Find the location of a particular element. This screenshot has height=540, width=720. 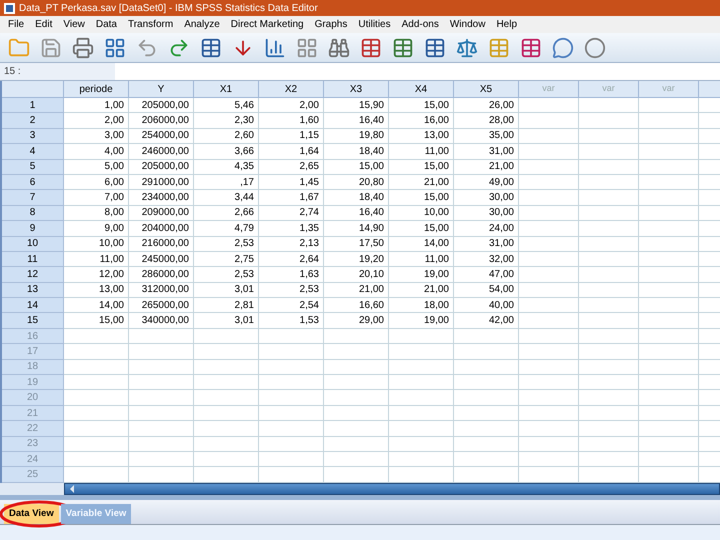

column-header: periode is located at coordinates (96, 89).